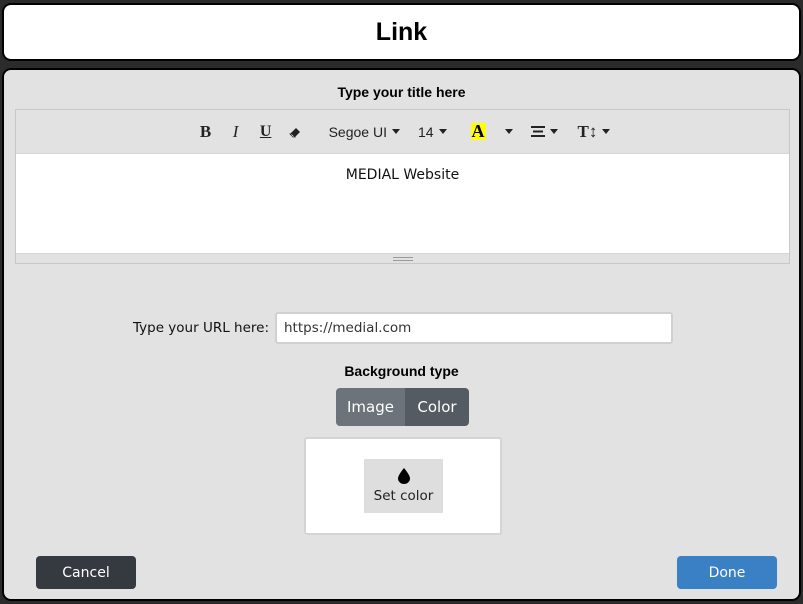 The width and height of the screenshot is (803, 604). Describe the element at coordinates (402, 132) in the screenshot. I see `editor-toolbar: B I U Segoe UI 14 A T↕` at that location.